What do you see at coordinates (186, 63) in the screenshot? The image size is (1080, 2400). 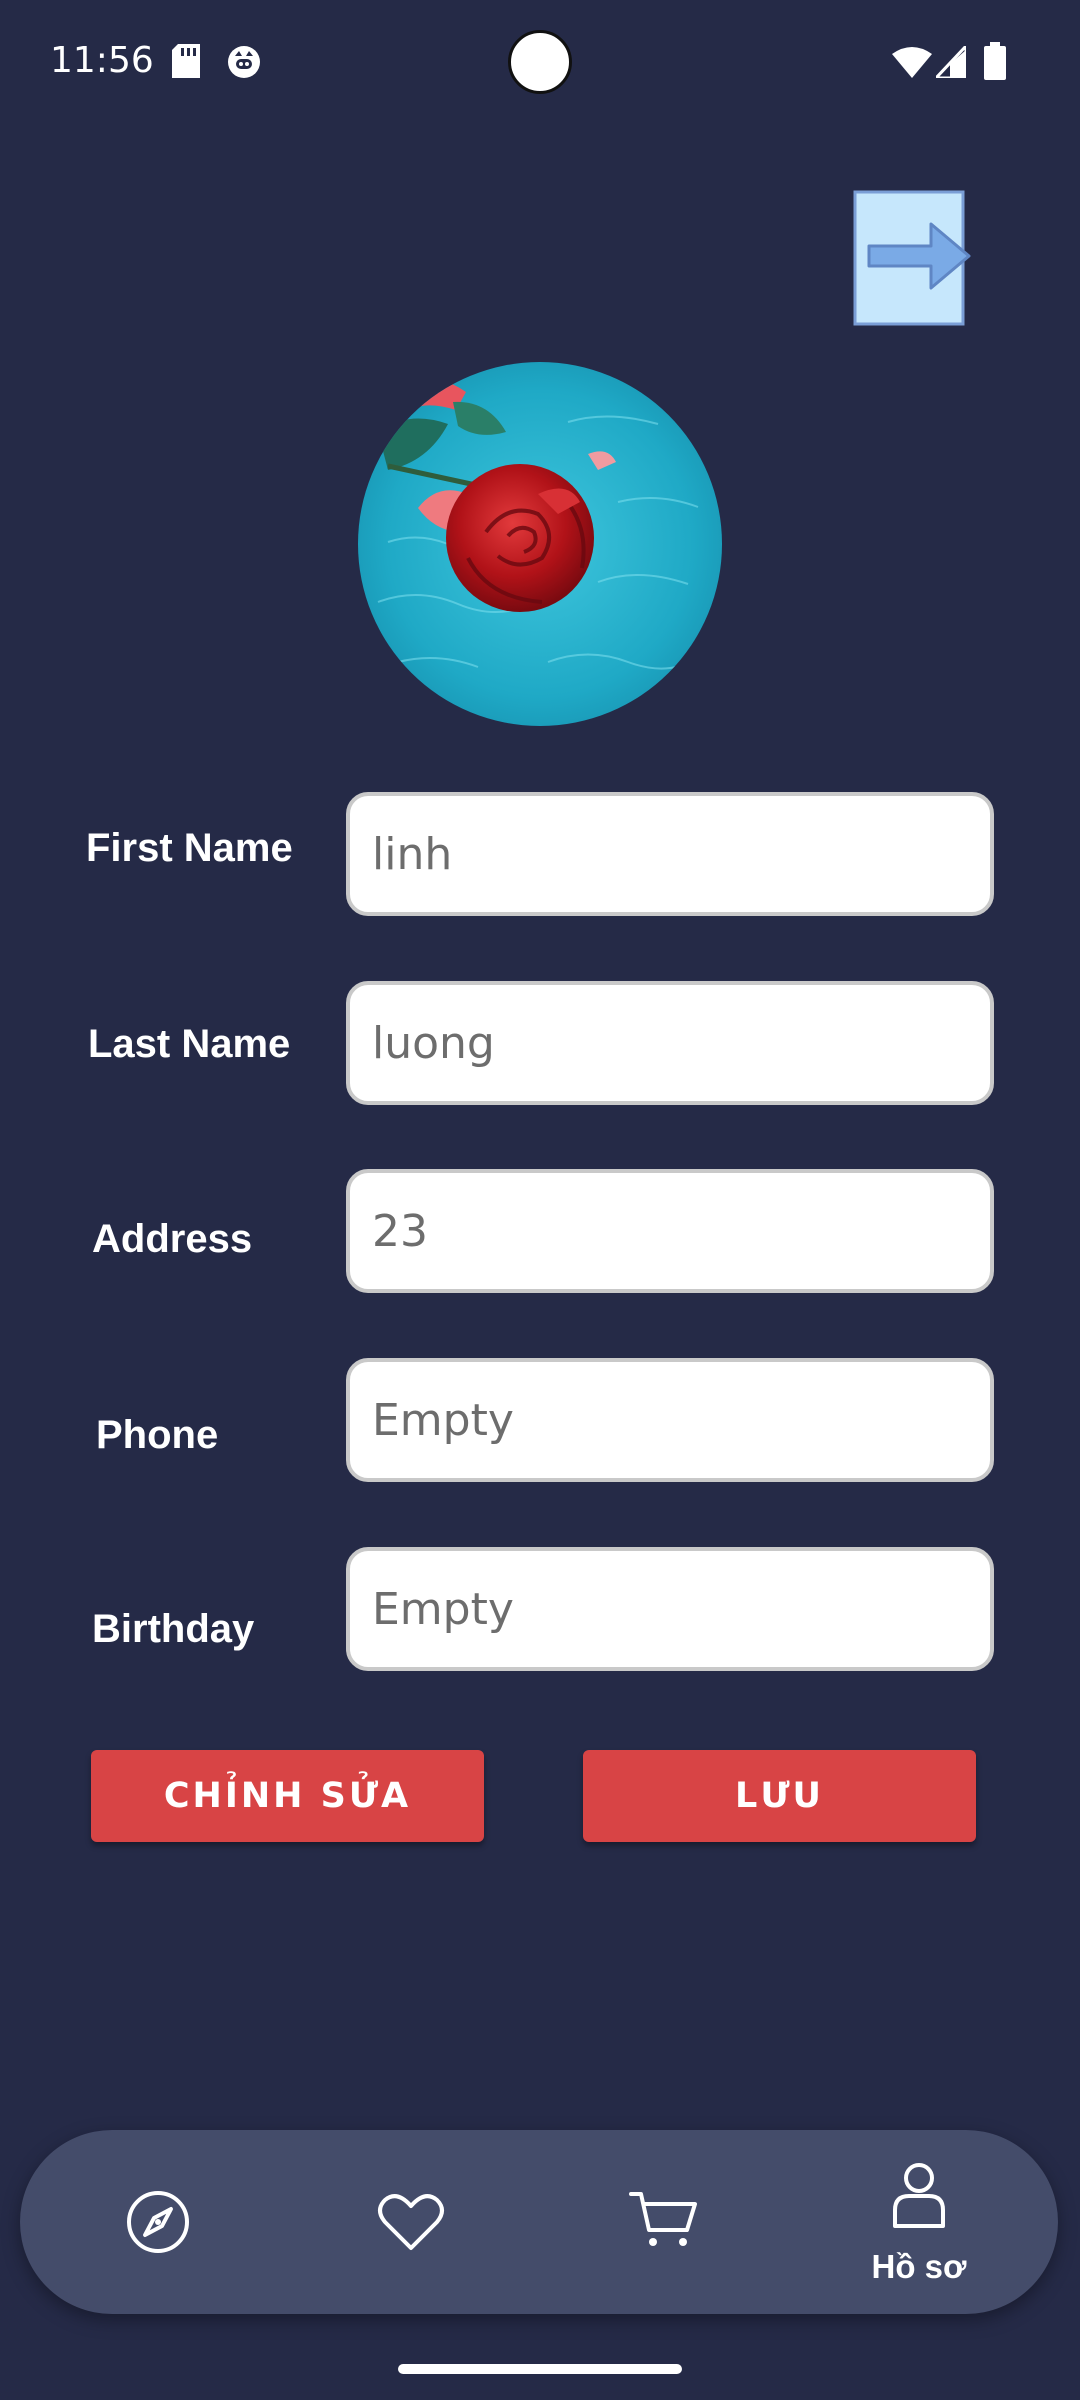 I see `sd-card-icon` at bounding box center [186, 63].